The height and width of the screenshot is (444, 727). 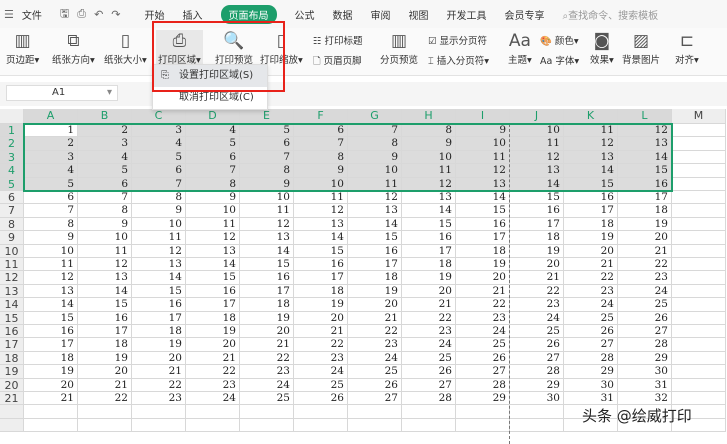 I want to click on tab-page-layout: 页面布局, so click(x=248, y=14).